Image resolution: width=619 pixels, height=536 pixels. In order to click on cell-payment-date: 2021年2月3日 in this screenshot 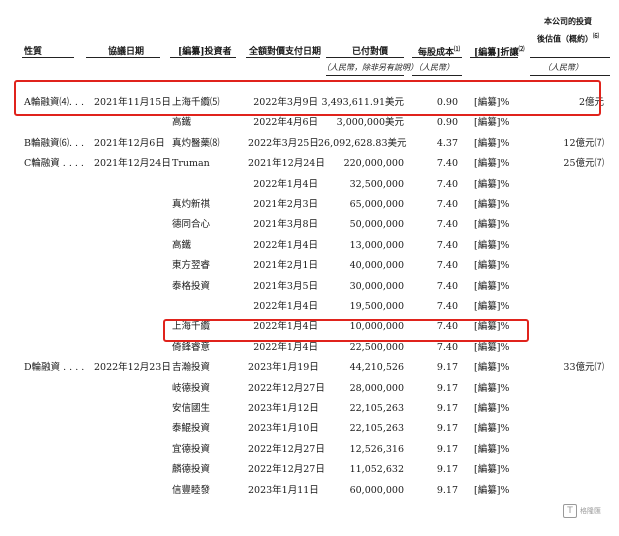, I will do `click(285, 204)`.